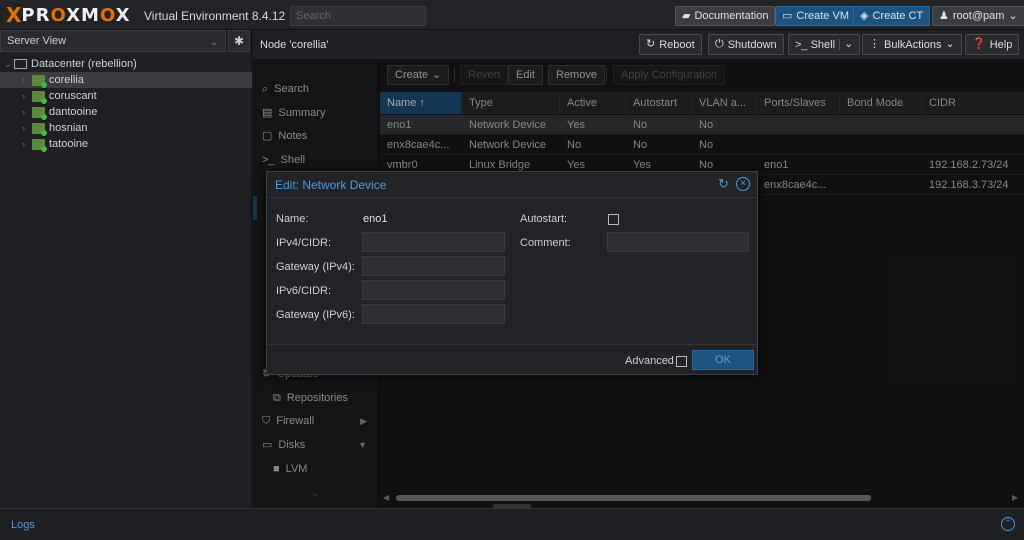 This screenshot has width=1024, height=540. I want to click on tree-item-hosnian: › hosnian, so click(126, 128).